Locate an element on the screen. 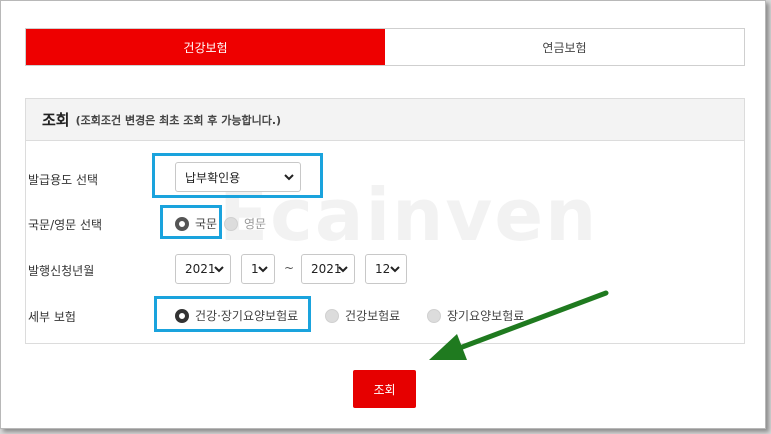  annotation-arrow-icon is located at coordinates (519, 325).